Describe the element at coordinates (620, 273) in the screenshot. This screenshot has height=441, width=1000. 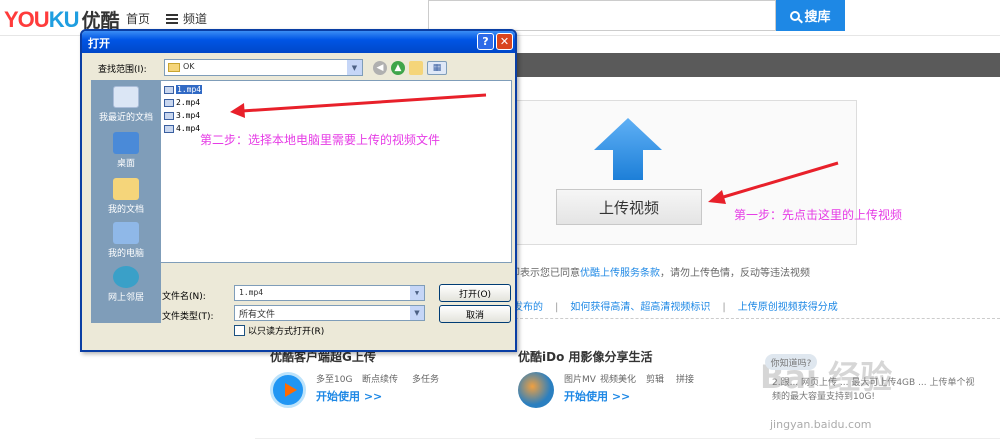
I see `upload-terms-link: 优酷上传服务条款` at that location.